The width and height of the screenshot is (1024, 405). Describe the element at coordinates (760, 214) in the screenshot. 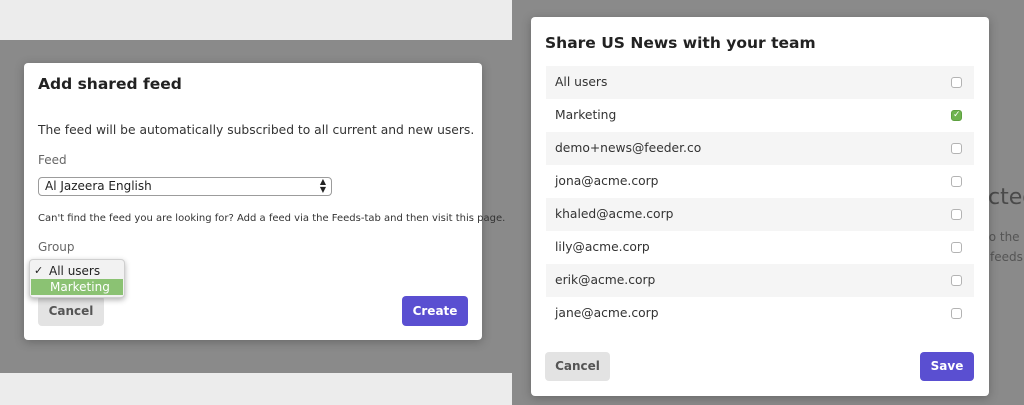

I see `list-item: khaled@acme.corp` at that location.